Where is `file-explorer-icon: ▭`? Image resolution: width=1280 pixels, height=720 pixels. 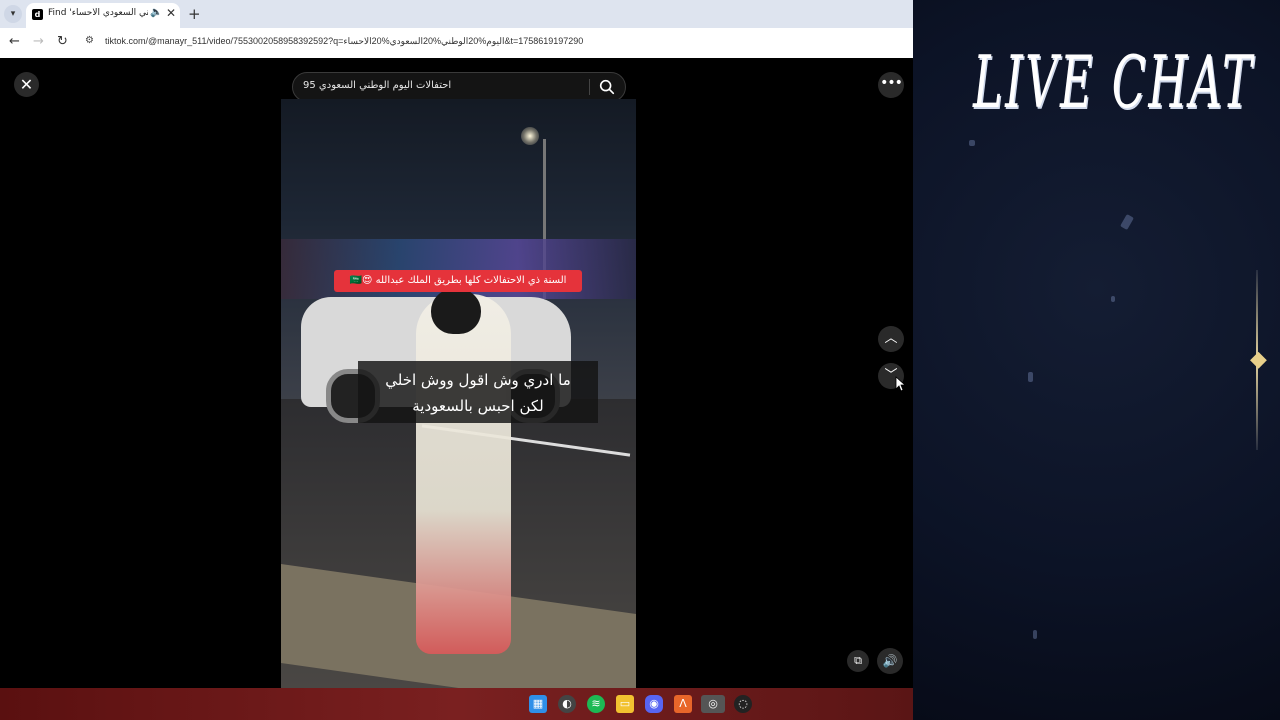 file-explorer-icon: ▭ is located at coordinates (625, 704).